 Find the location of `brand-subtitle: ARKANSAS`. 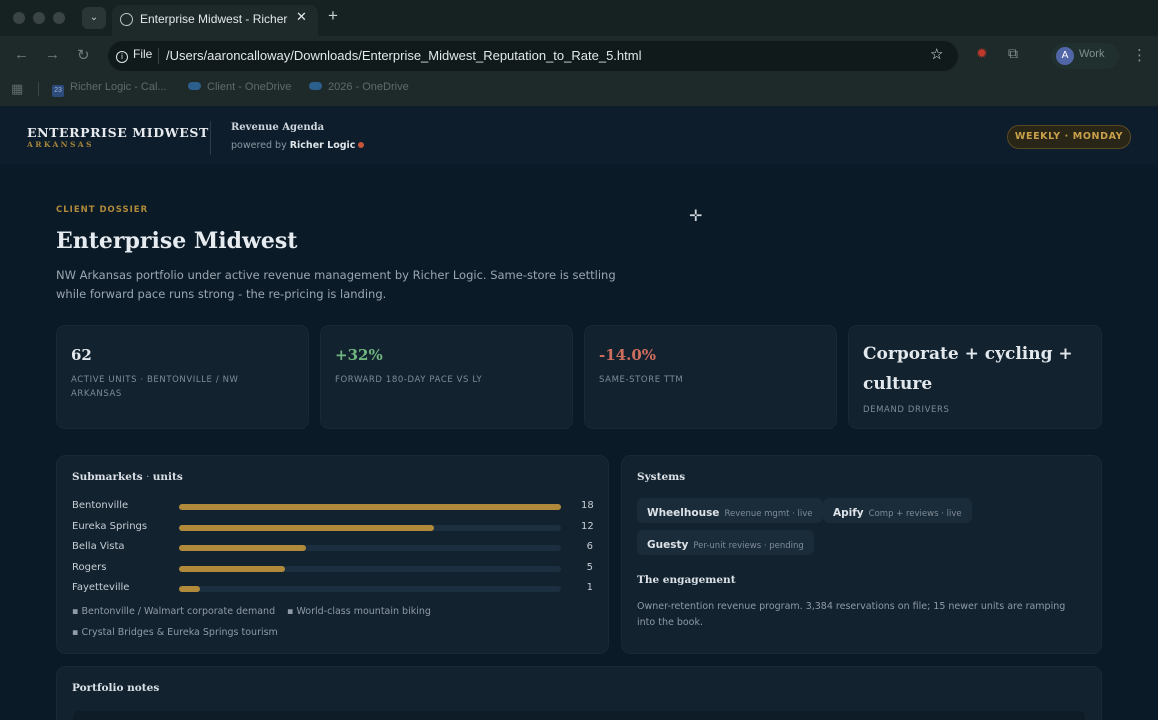

brand-subtitle: ARKANSAS is located at coordinates (60, 144).